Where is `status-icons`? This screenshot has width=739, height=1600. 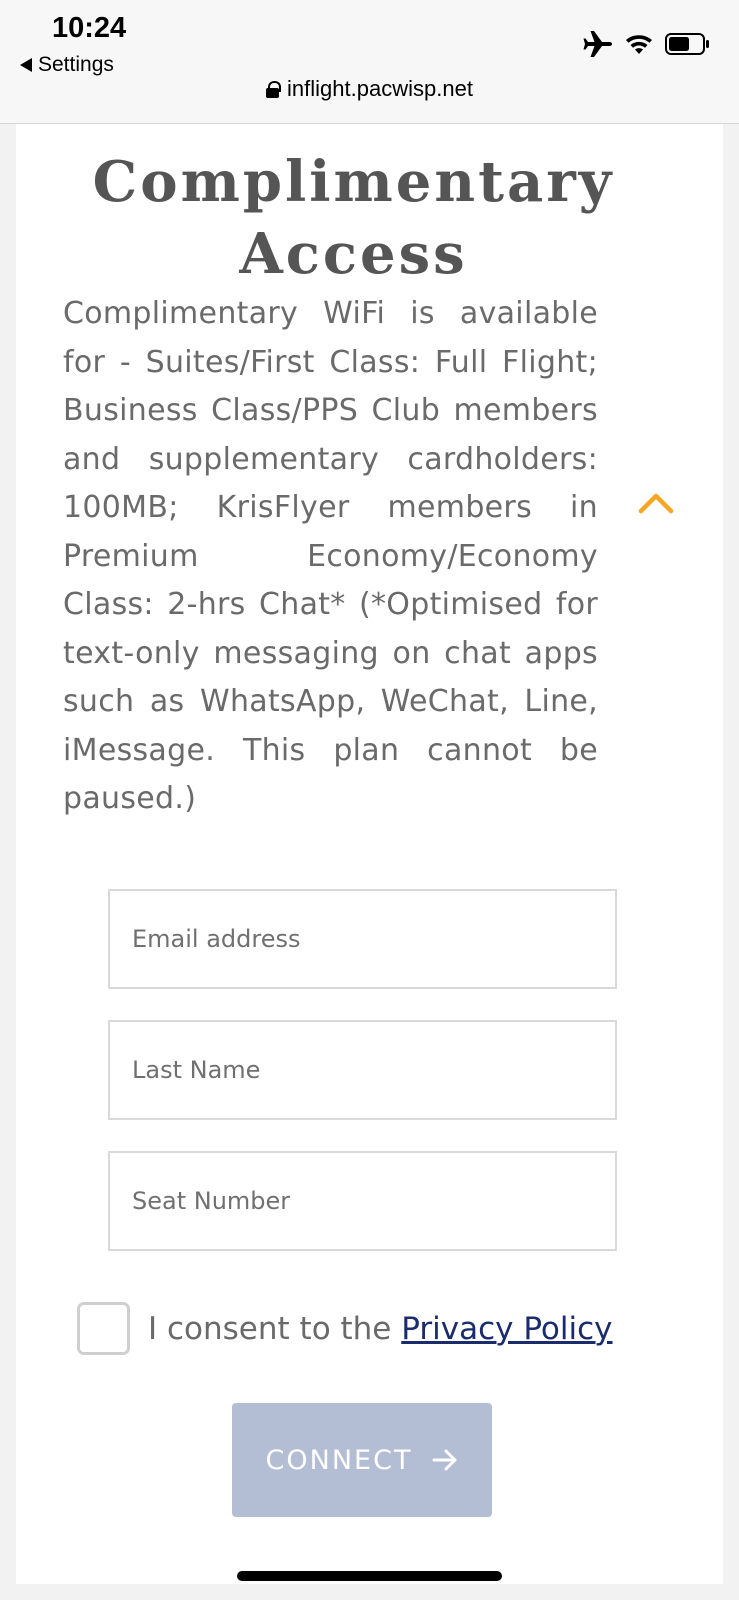 status-icons is located at coordinates (647, 44).